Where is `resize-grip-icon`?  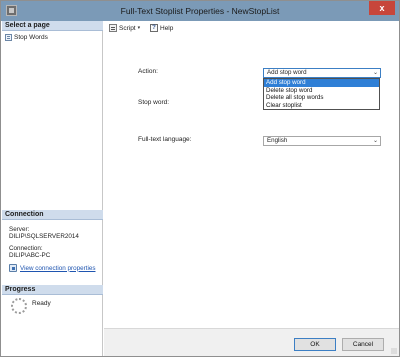 resize-grip-icon is located at coordinates (394, 351).